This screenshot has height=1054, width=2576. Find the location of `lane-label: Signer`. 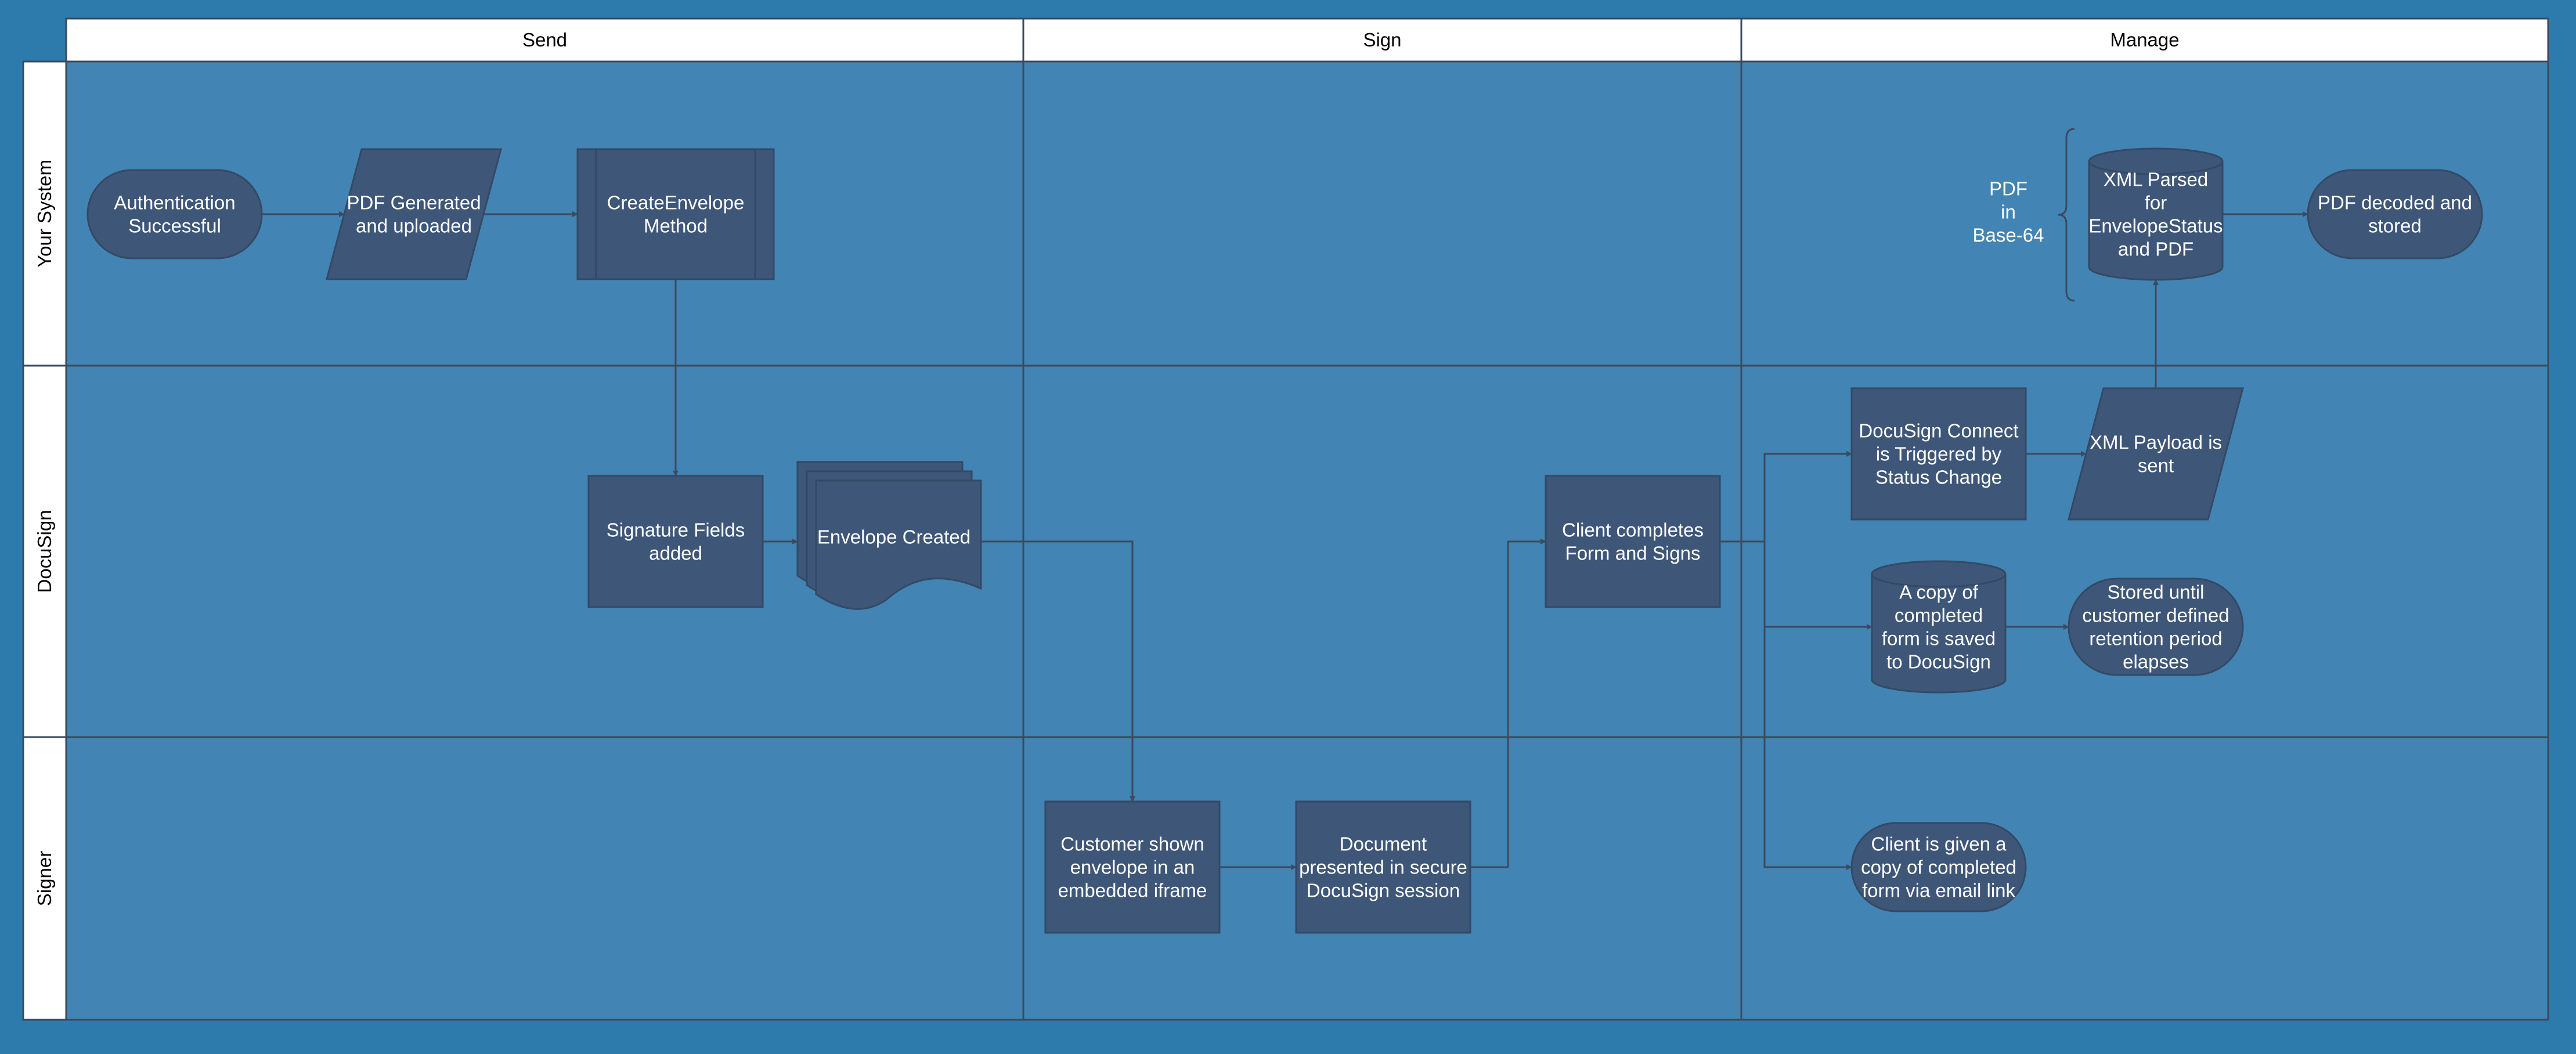

lane-label: Signer is located at coordinates (45, 878).